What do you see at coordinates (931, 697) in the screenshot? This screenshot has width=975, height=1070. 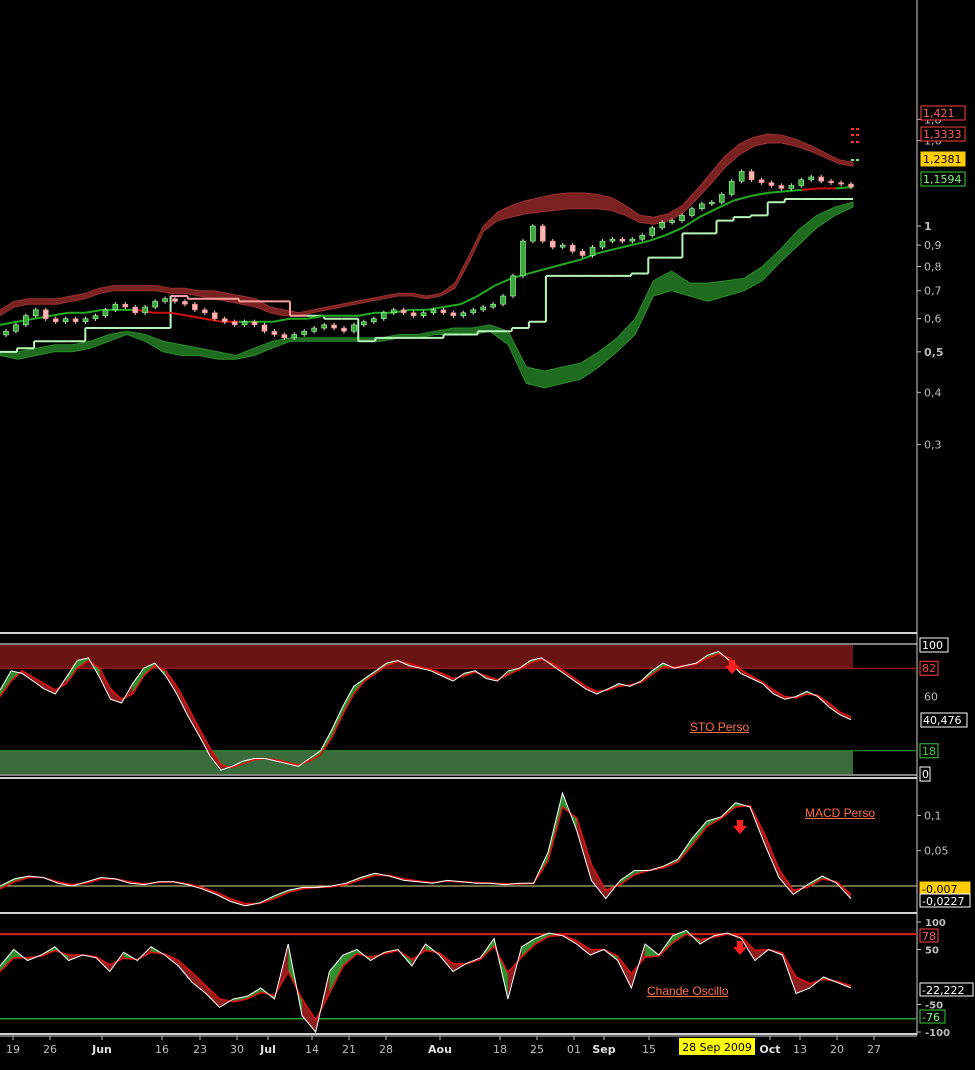 I see `sto-y-tick-label: 60` at bounding box center [931, 697].